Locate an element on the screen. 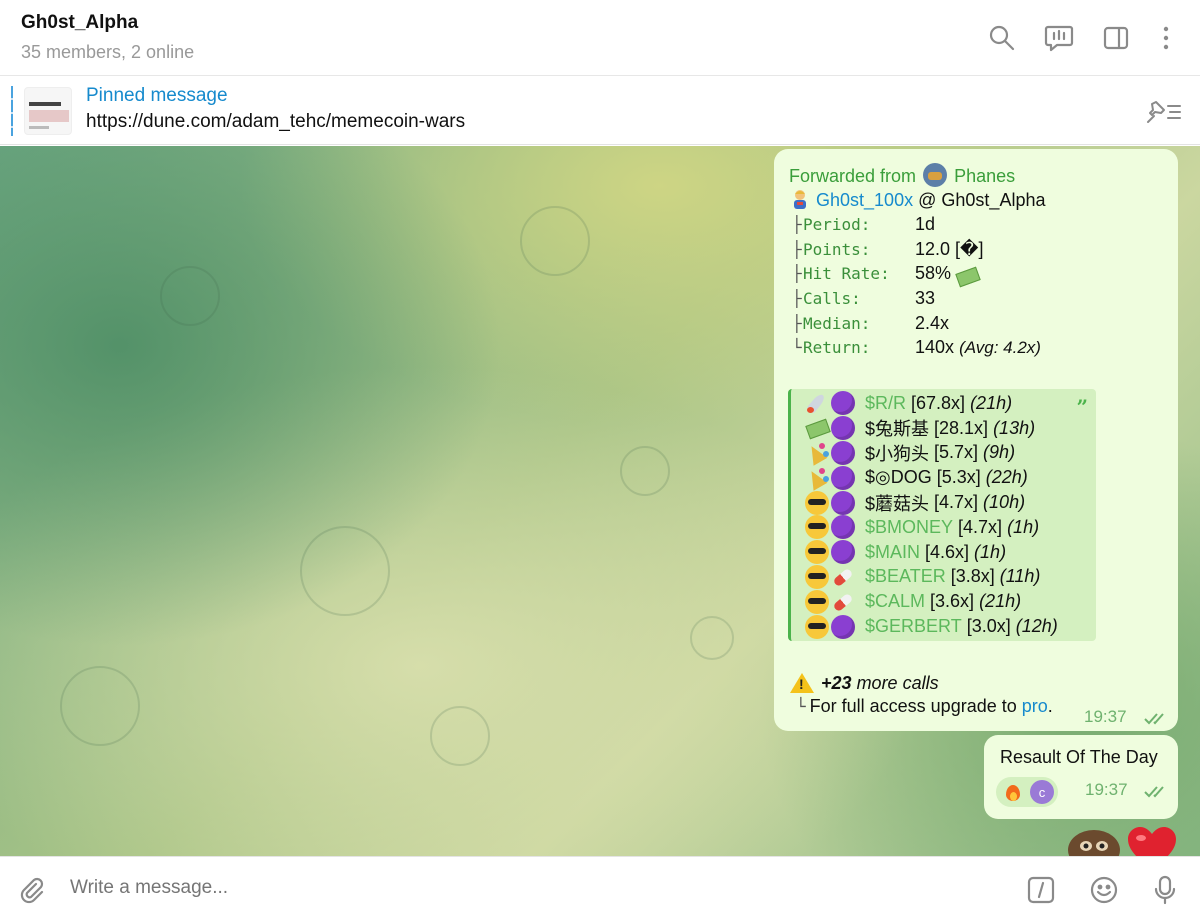 The height and width of the screenshot is (920, 1200). call-age: (22h) is located at coordinates (1006, 477).